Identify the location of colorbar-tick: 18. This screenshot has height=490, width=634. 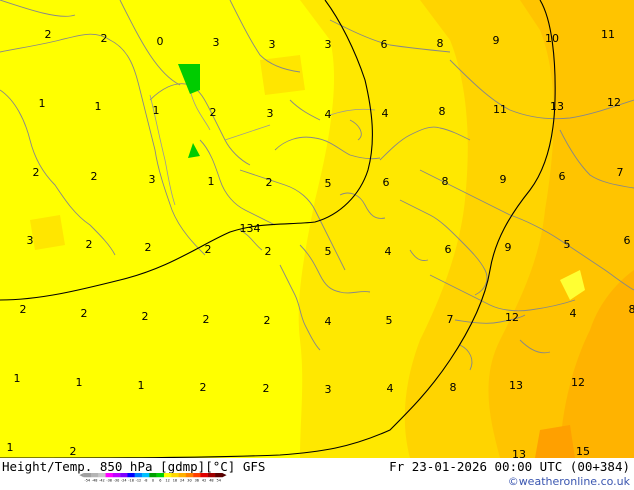
(175, 480).